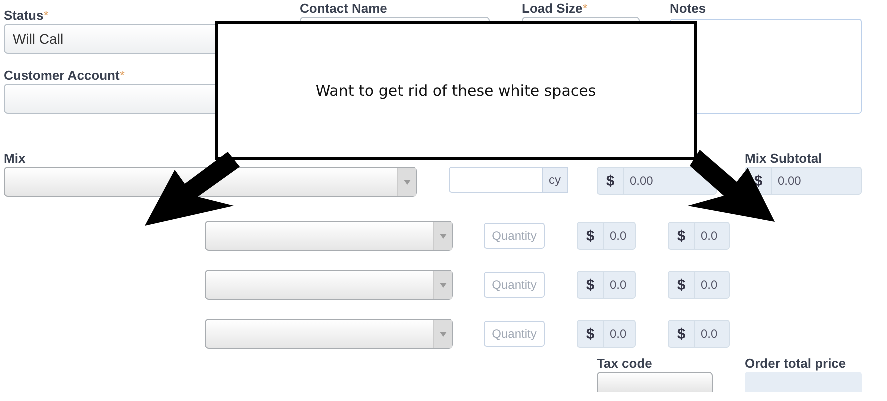 The height and width of the screenshot is (401, 887). Describe the element at coordinates (555, 180) in the screenshot. I see `unit-label: cy` at that location.